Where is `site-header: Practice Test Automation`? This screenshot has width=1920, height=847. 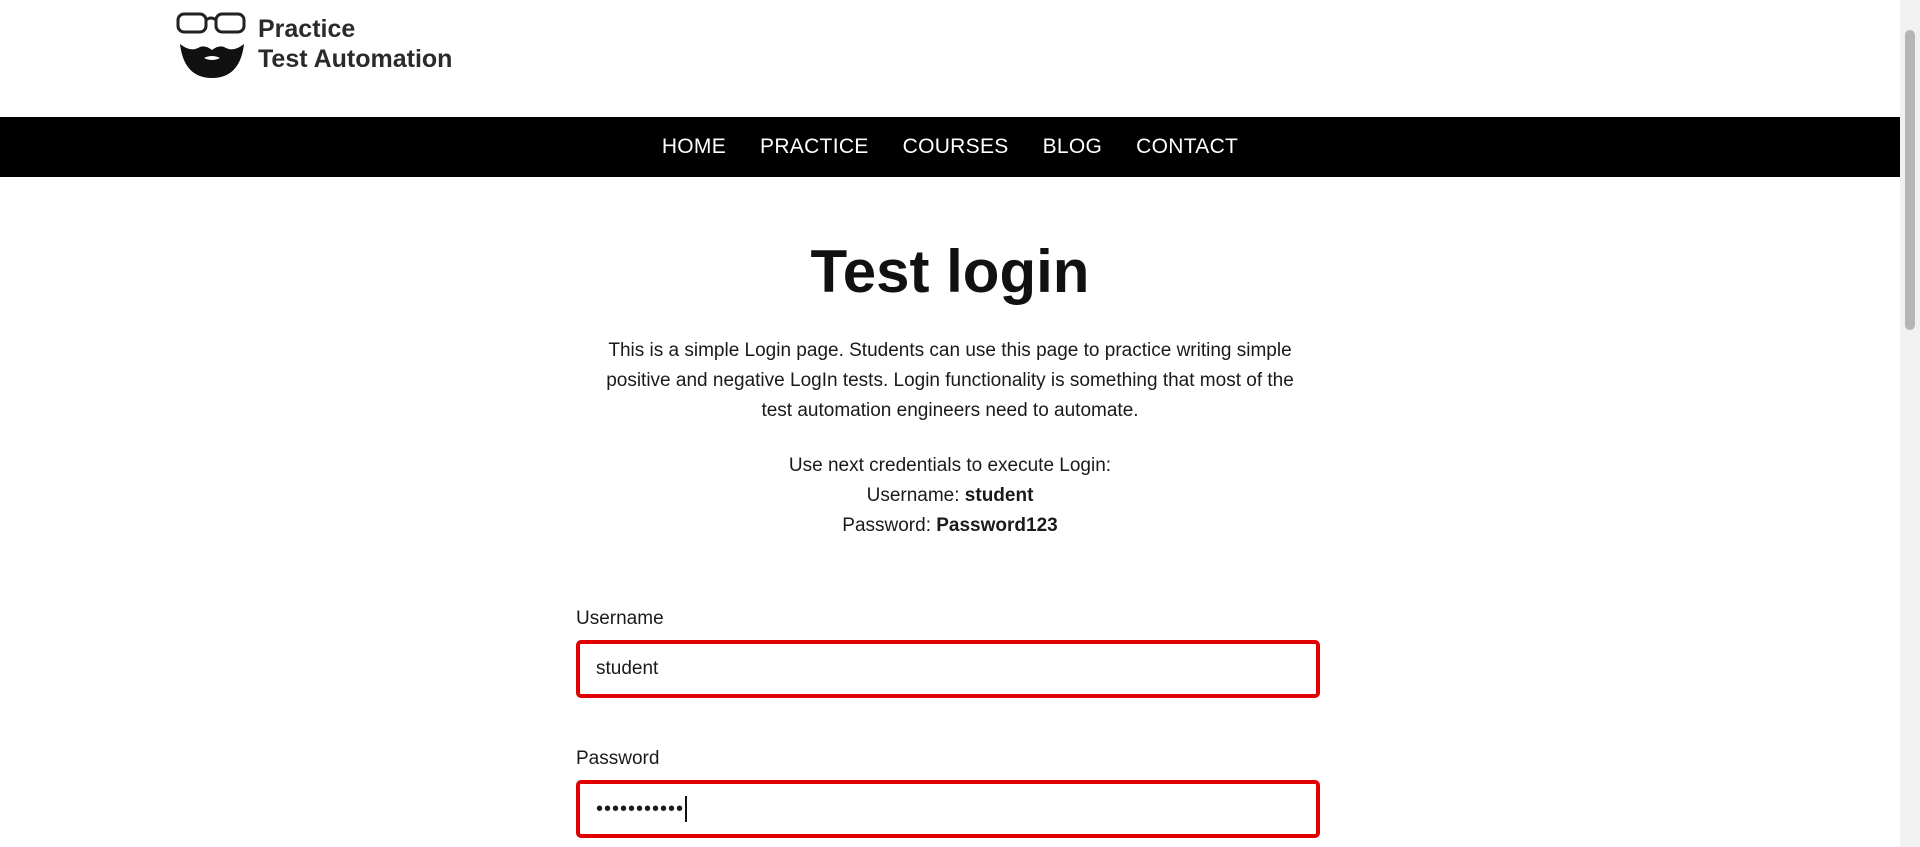 site-header: Practice Test Automation is located at coordinates (950, 58).